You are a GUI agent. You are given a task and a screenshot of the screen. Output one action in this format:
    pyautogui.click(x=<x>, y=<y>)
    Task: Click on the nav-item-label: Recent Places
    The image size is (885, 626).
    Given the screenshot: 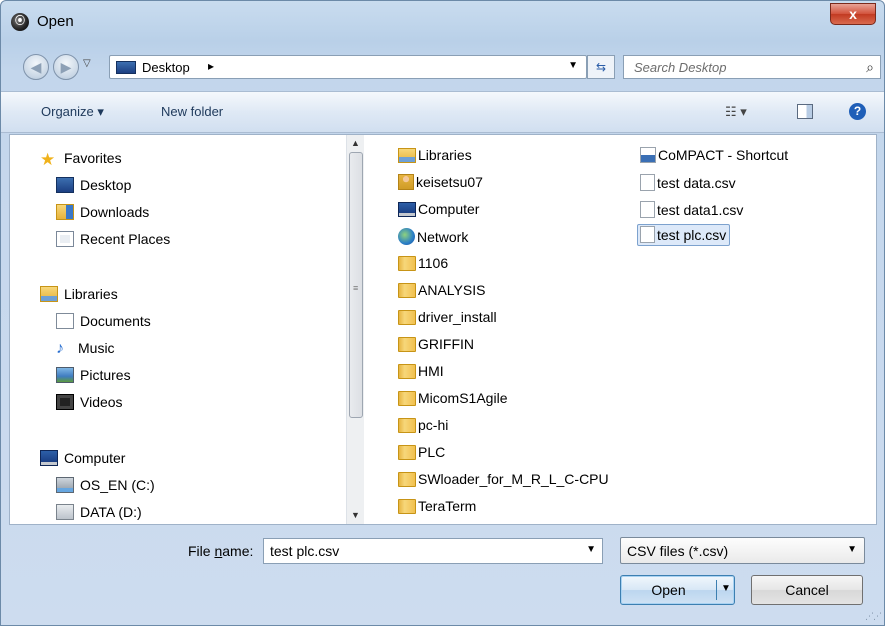 What is the action you would take?
    pyautogui.click(x=125, y=239)
    